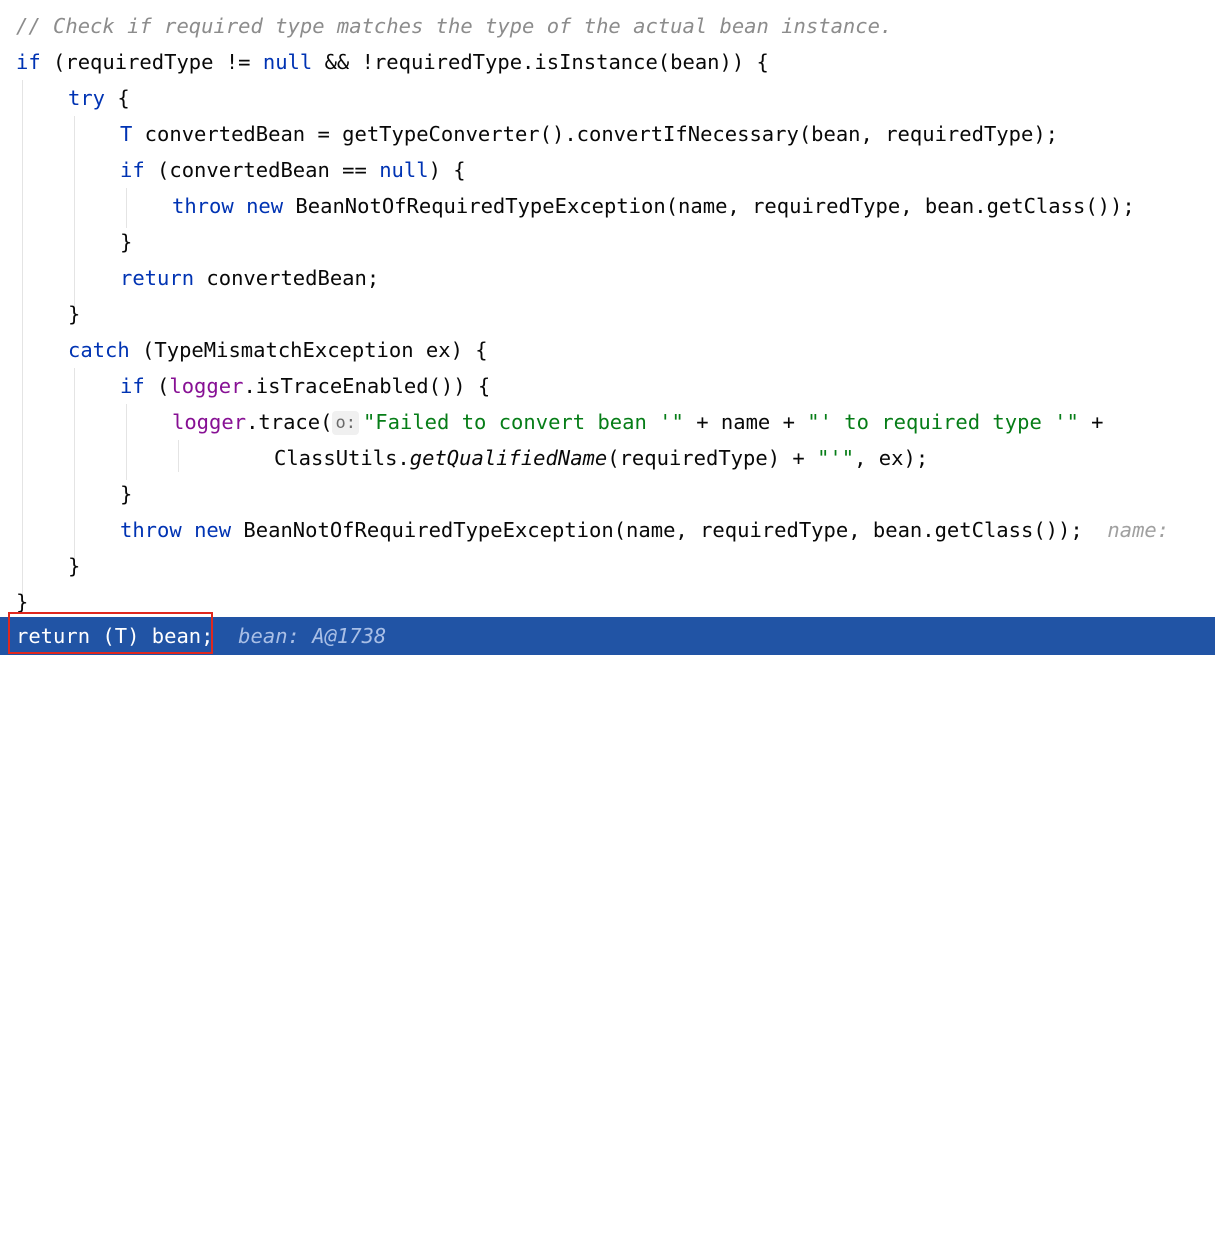  What do you see at coordinates (126, 242) in the screenshot?
I see `code-line-7: }` at bounding box center [126, 242].